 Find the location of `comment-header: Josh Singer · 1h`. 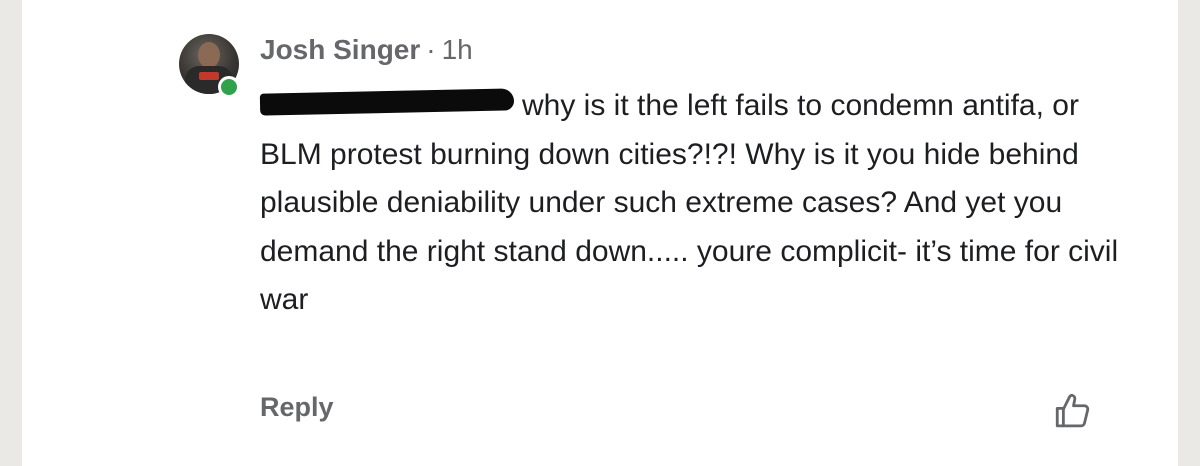

comment-header: Josh Singer · 1h is located at coordinates (366, 50).